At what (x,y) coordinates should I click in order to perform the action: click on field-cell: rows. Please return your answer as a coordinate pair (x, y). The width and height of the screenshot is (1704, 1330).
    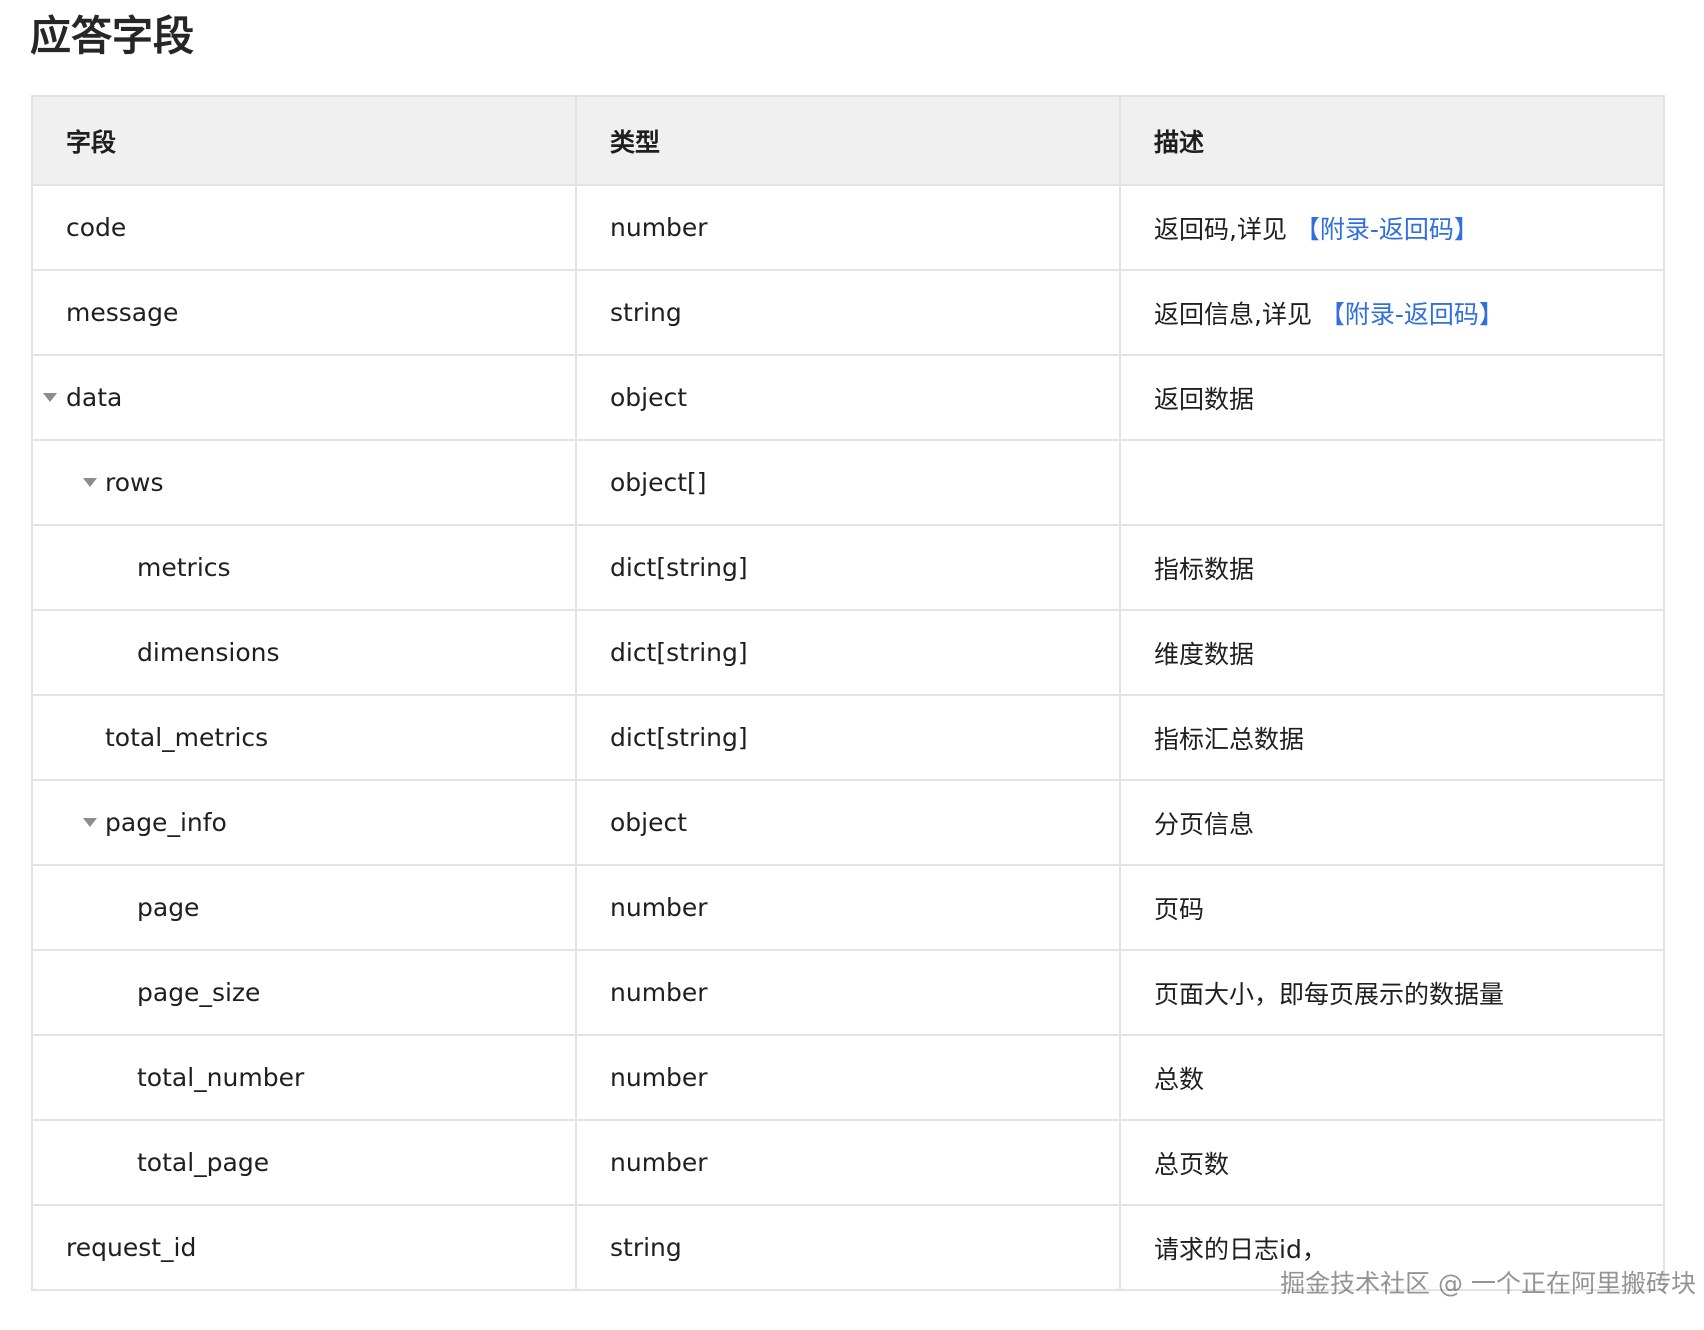
    Looking at the image, I should click on (304, 482).